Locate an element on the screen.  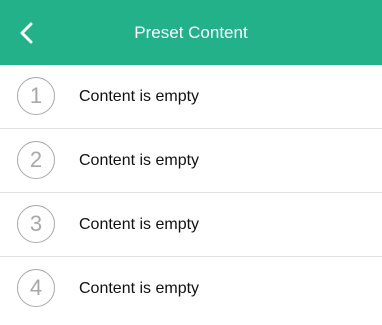
page-title: Preset Content is located at coordinates (191, 32).